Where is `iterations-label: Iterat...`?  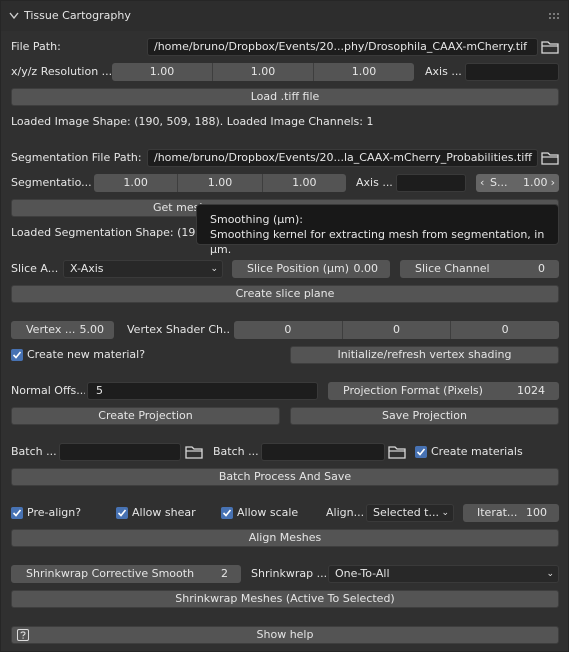 iterations-label: Iterat... is located at coordinates (497, 512).